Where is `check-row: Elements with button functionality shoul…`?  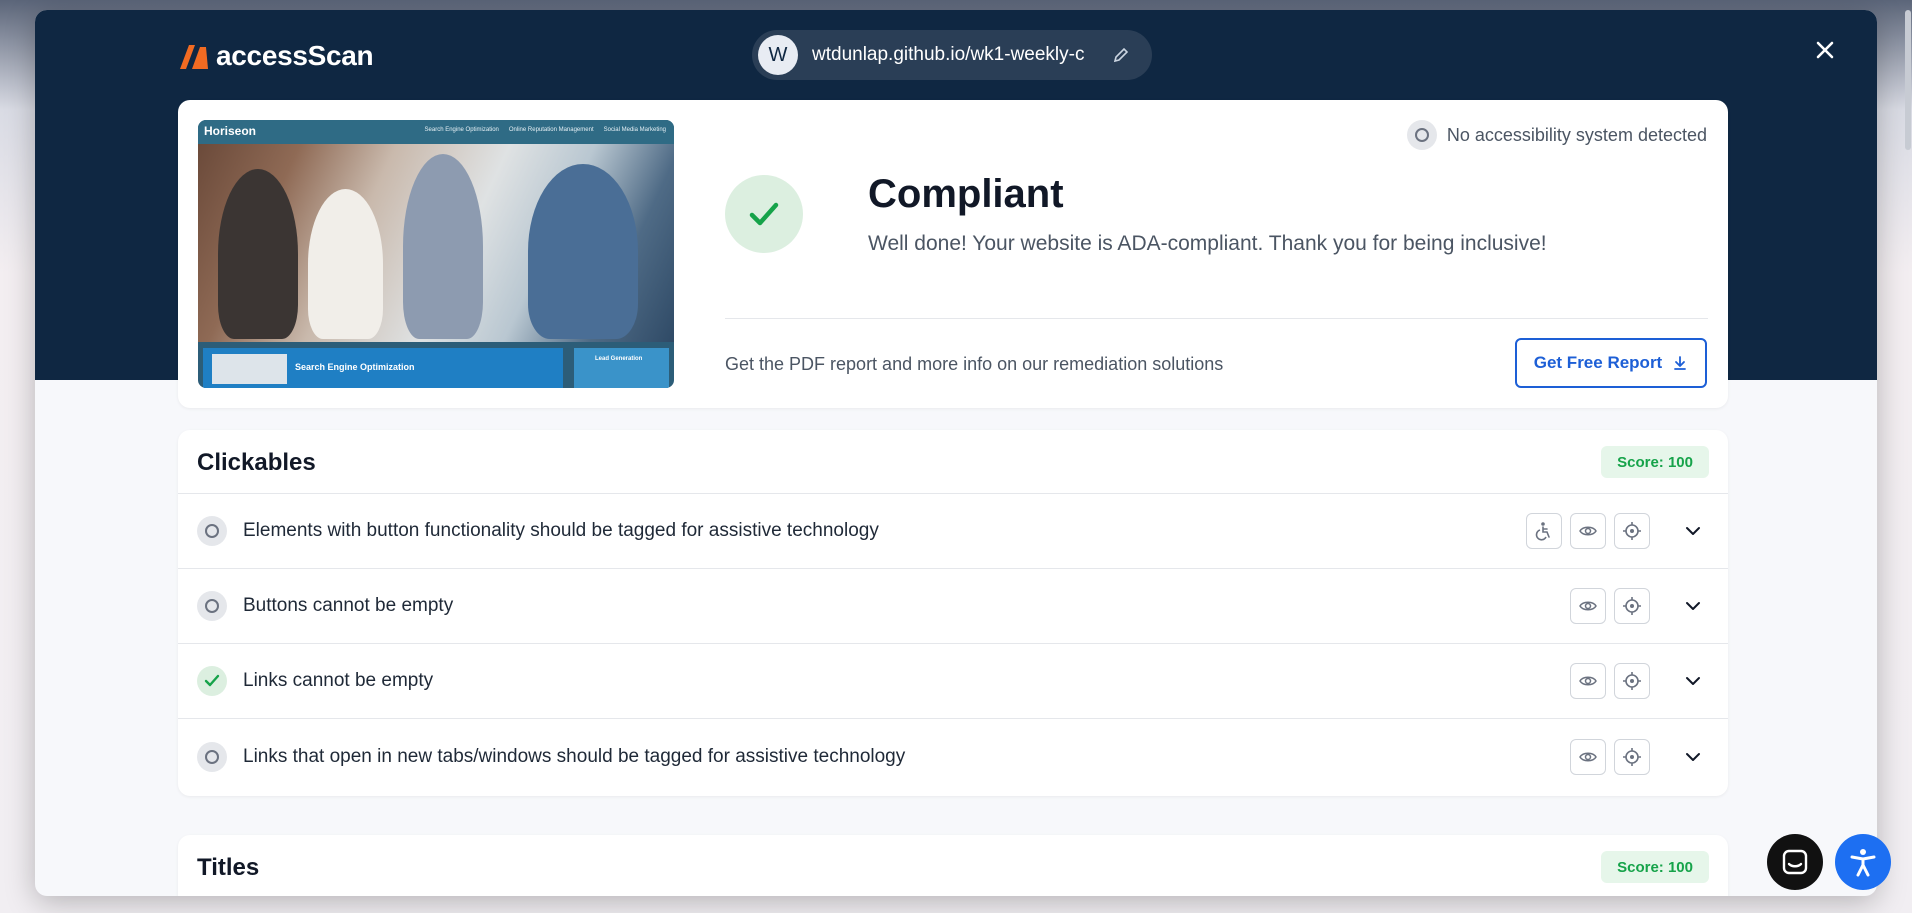 check-row: Elements with button functionality shoul… is located at coordinates (953, 531).